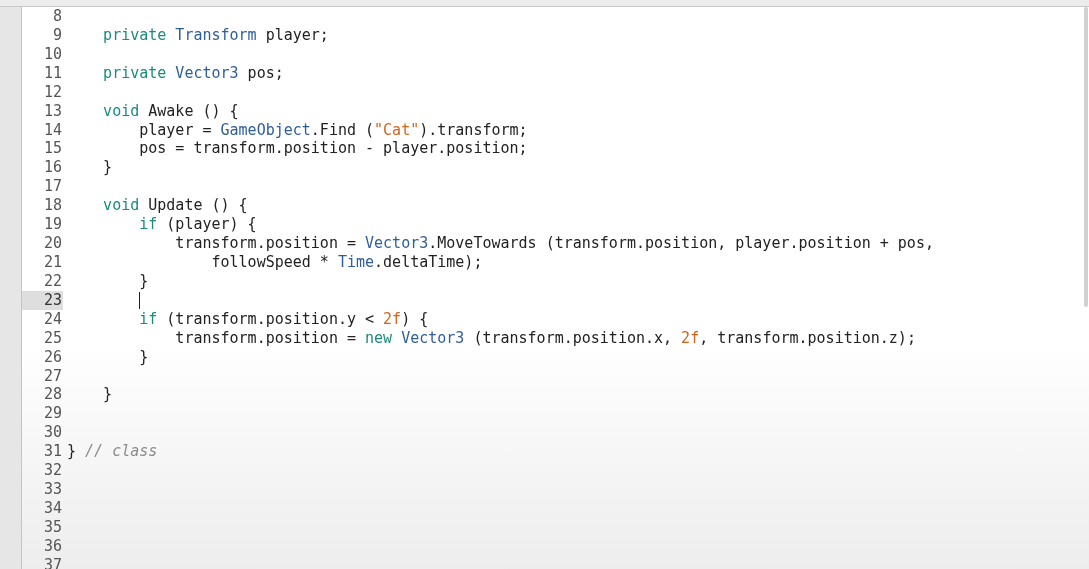 Image resolution: width=1089 pixels, height=569 pixels. Describe the element at coordinates (52, 508) in the screenshot. I see `line-number: 34` at that location.